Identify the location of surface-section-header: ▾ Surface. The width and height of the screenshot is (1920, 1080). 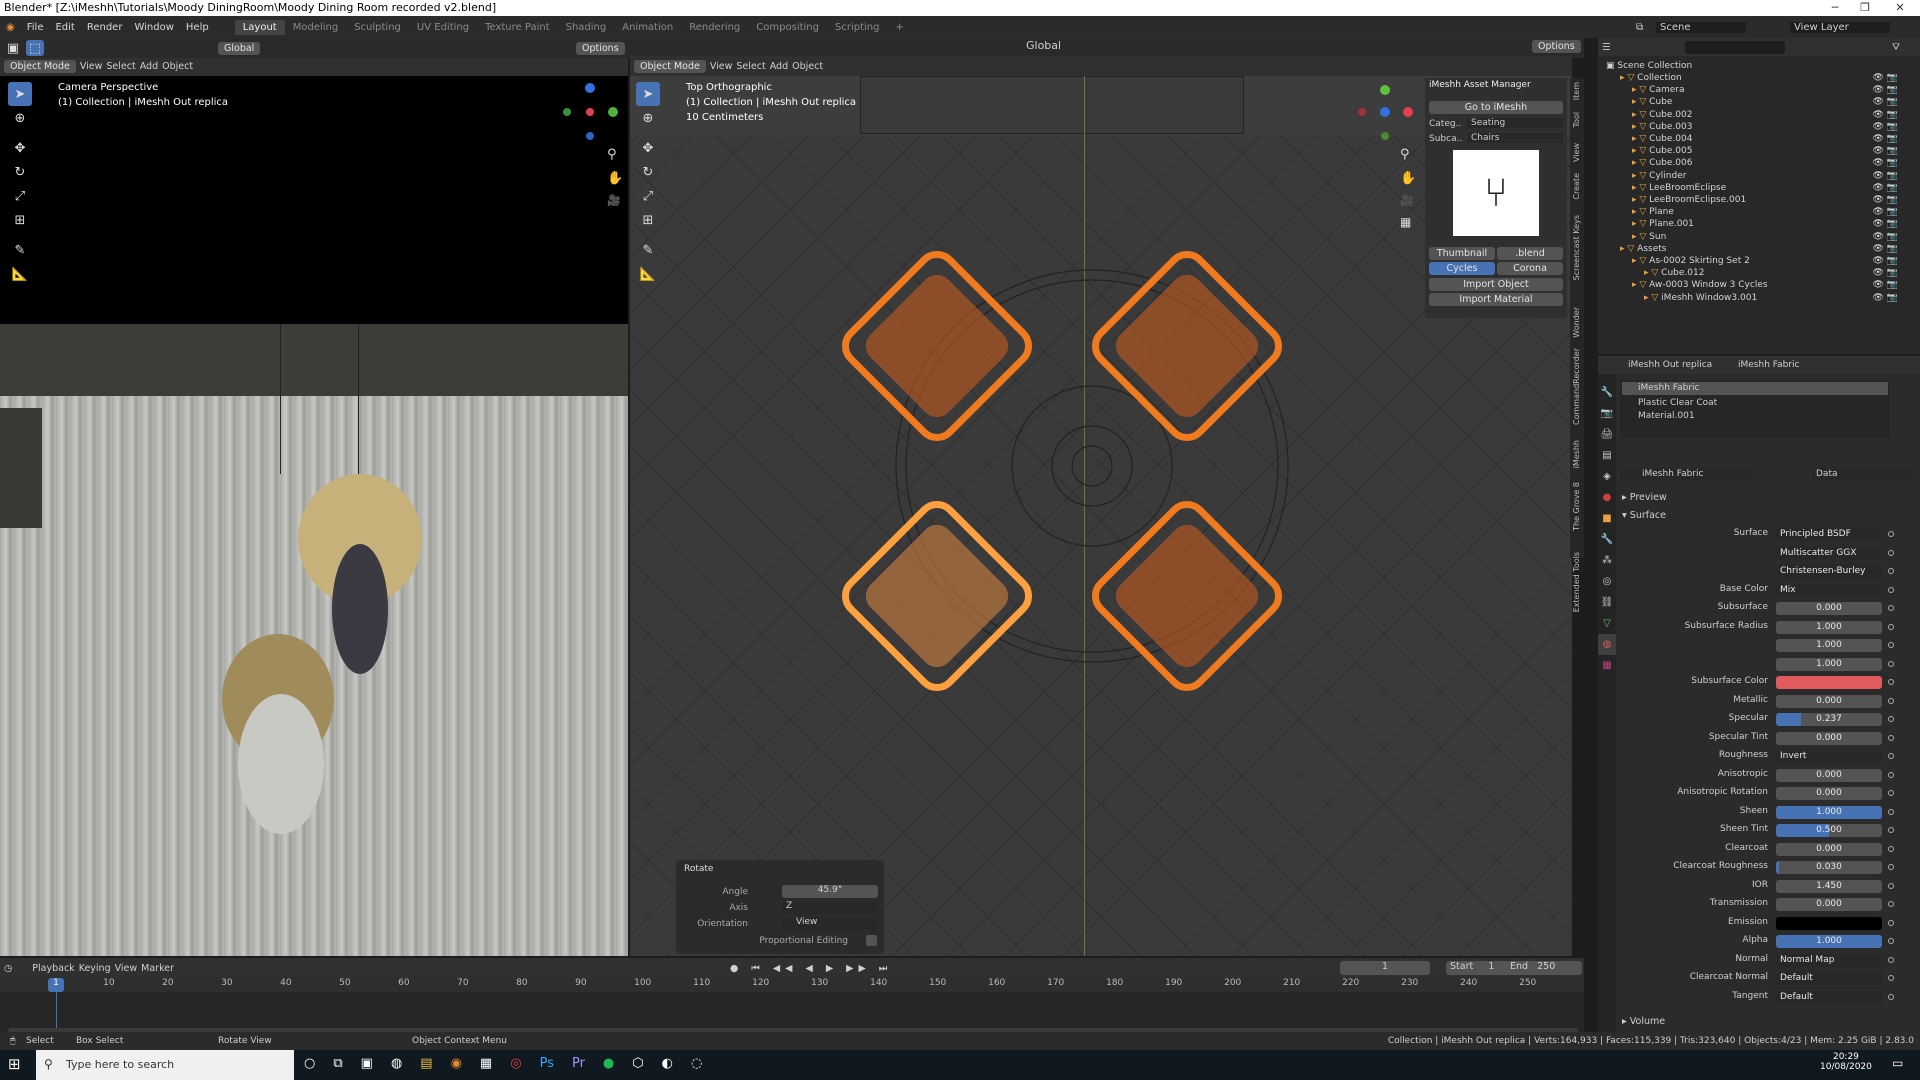
(1644, 515).